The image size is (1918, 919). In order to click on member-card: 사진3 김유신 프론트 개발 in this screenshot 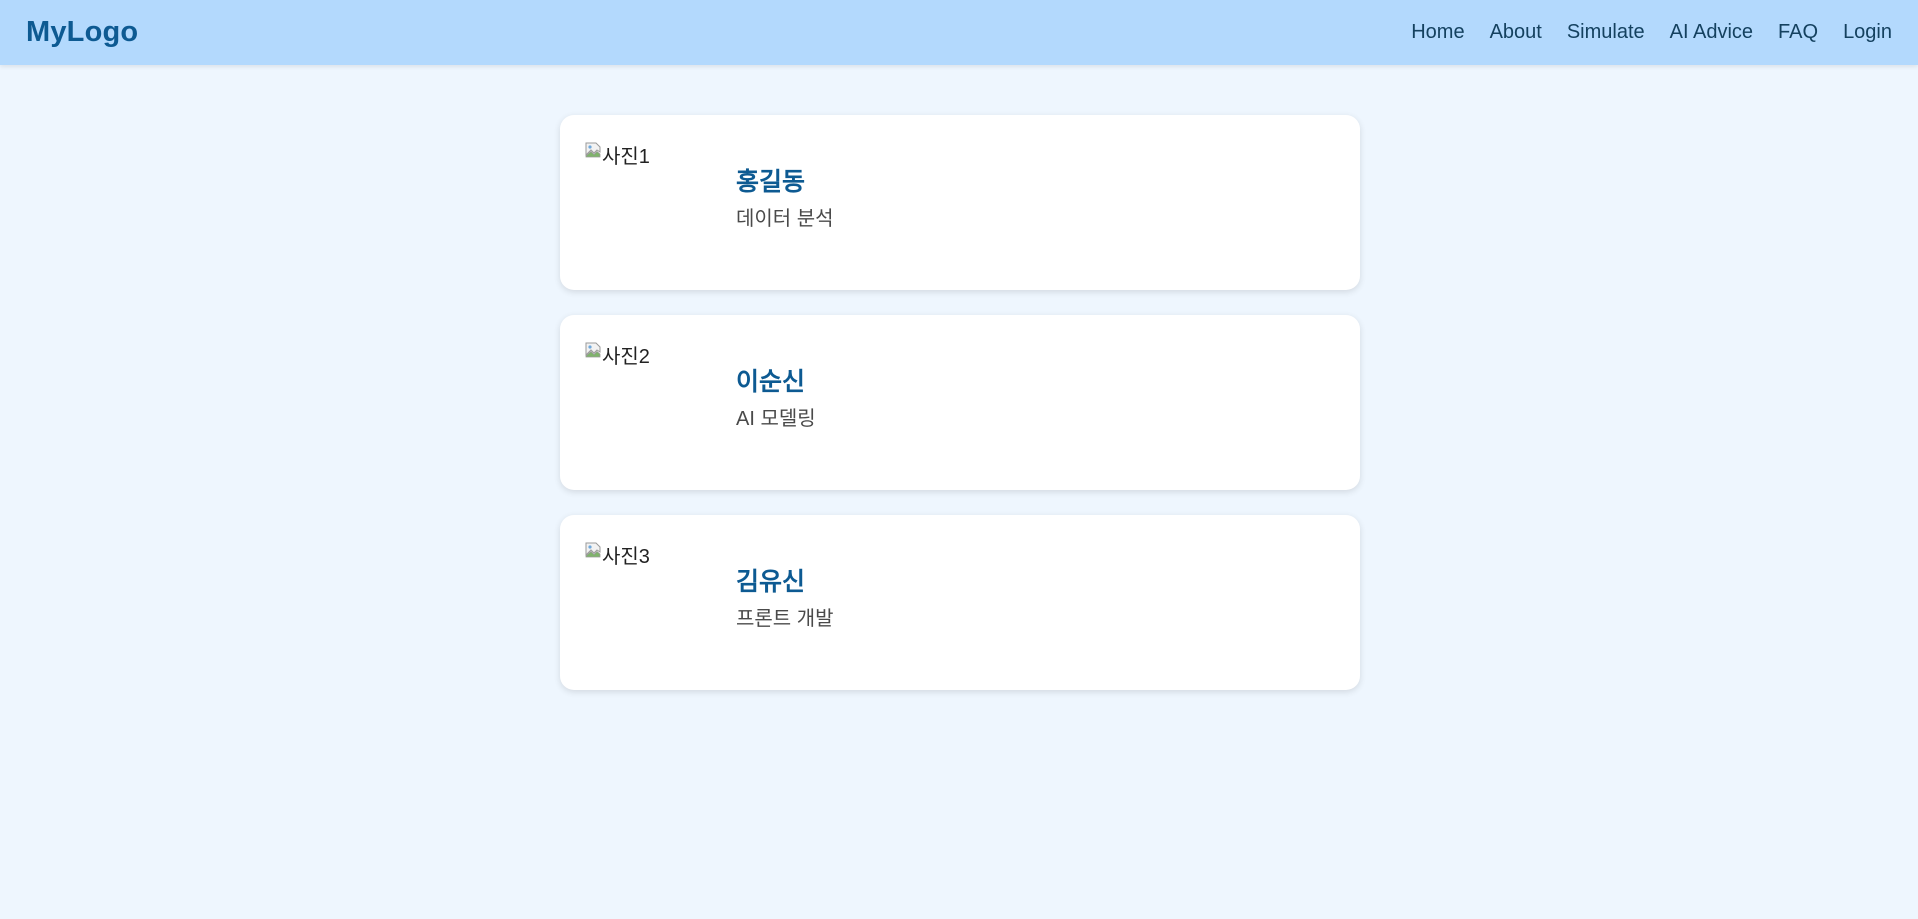, I will do `click(960, 602)`.